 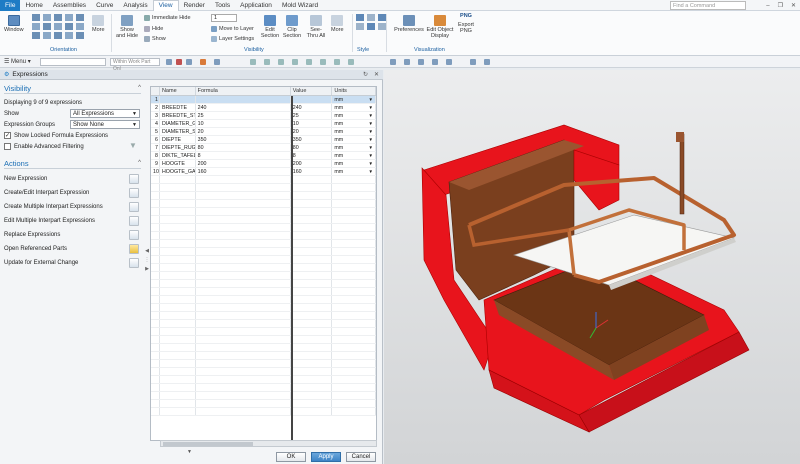 I want to click on name-cell: DIKTE_TAFEL, so click(x=178, y=155).